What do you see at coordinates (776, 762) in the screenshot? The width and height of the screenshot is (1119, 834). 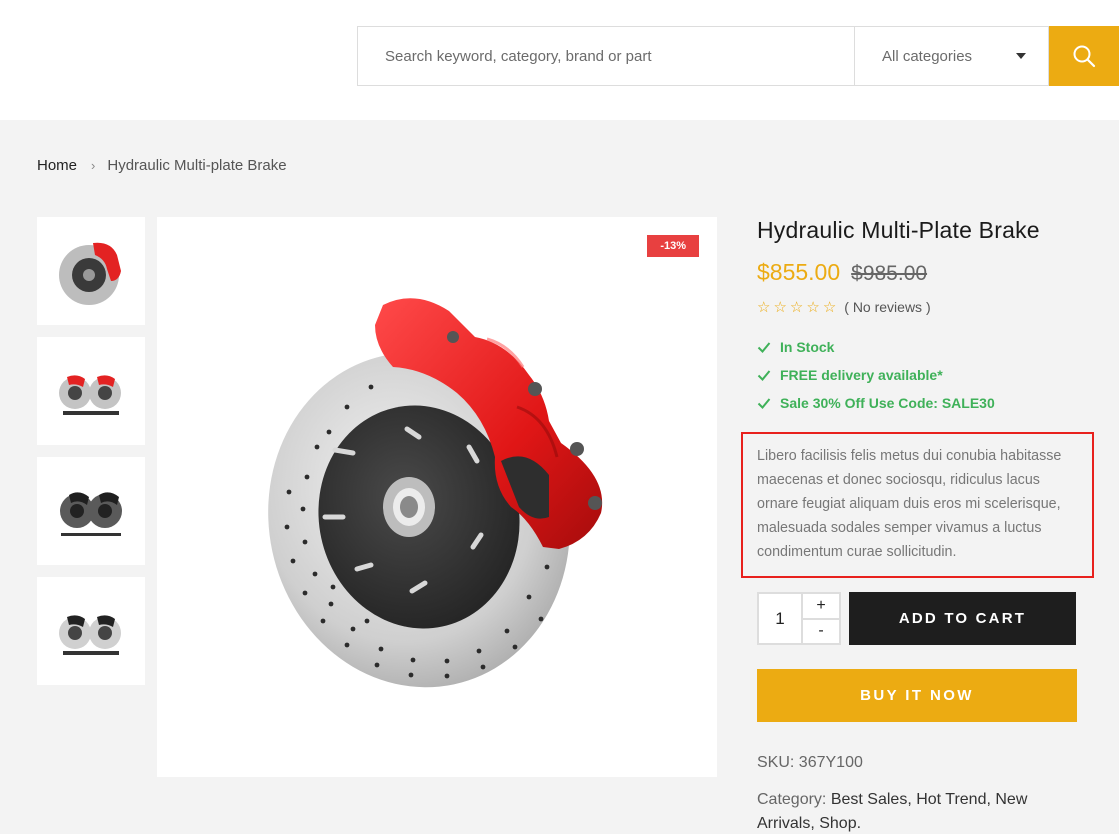 I see `sku-label: SKU:` at bounding box center [776, 762].